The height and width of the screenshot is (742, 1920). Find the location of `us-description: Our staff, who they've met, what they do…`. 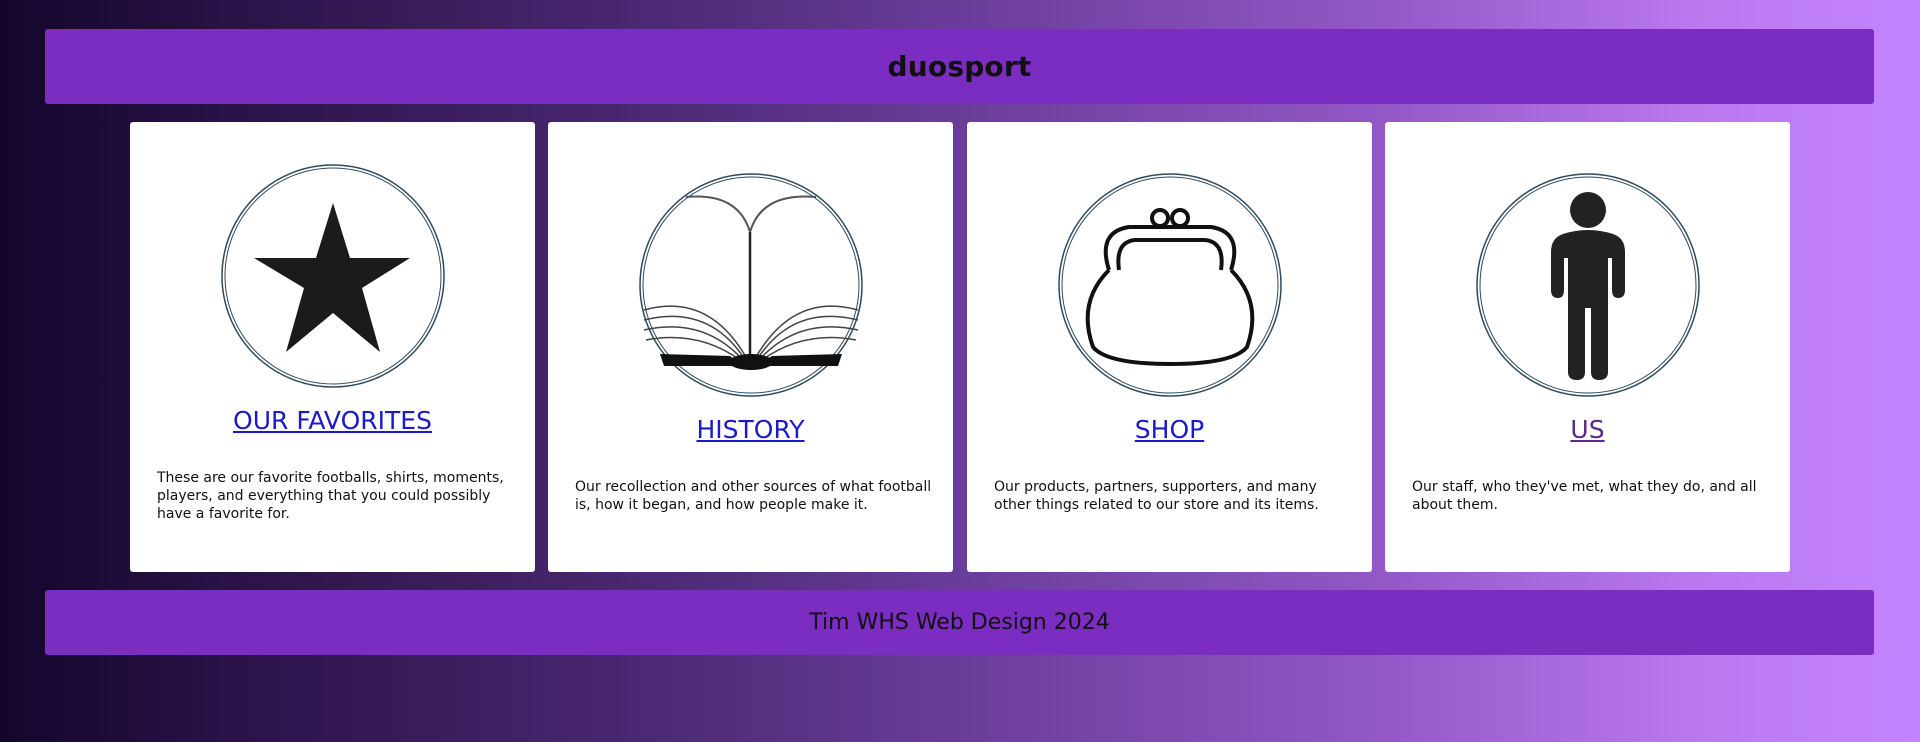

us-description: Our staff, who they've met, what they do… is located at coordinates (1584, 496).